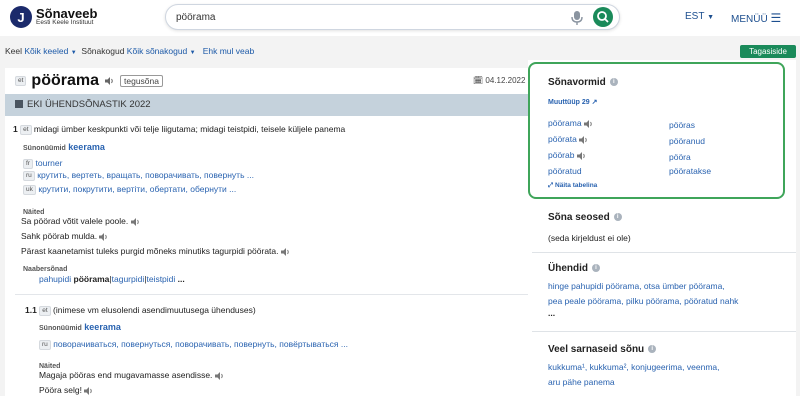 The image size is (800, 396). Describe the element at coordinates (568, 268) in the screenshot. I see `phrases-title-text: Ühendid` at that location.